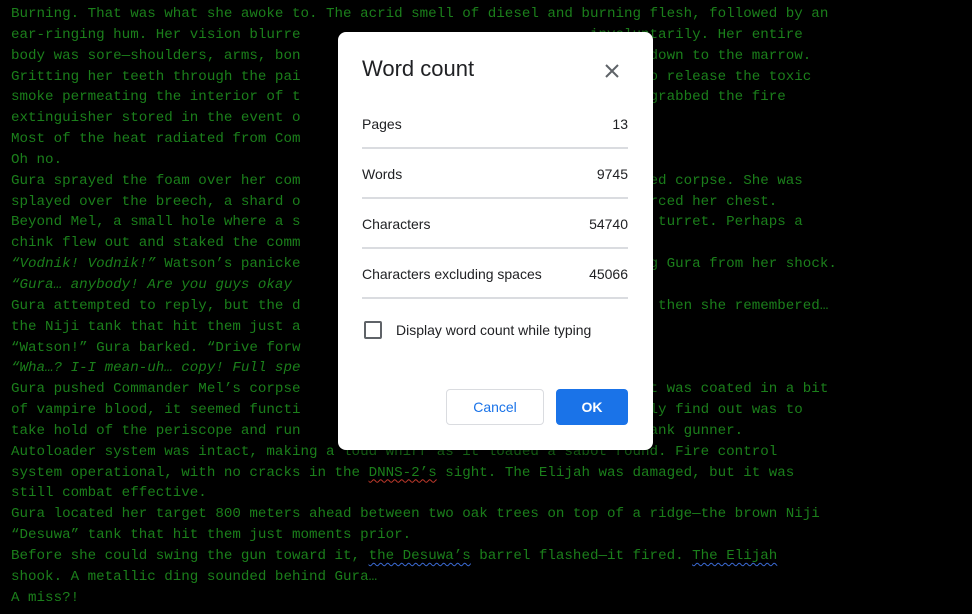 This screenshot has height=614, width=972. What do you see at coordinates (495, 407) in the screenshot?
I see `cancel-button: Cancel` at bounding box center [495, 407].